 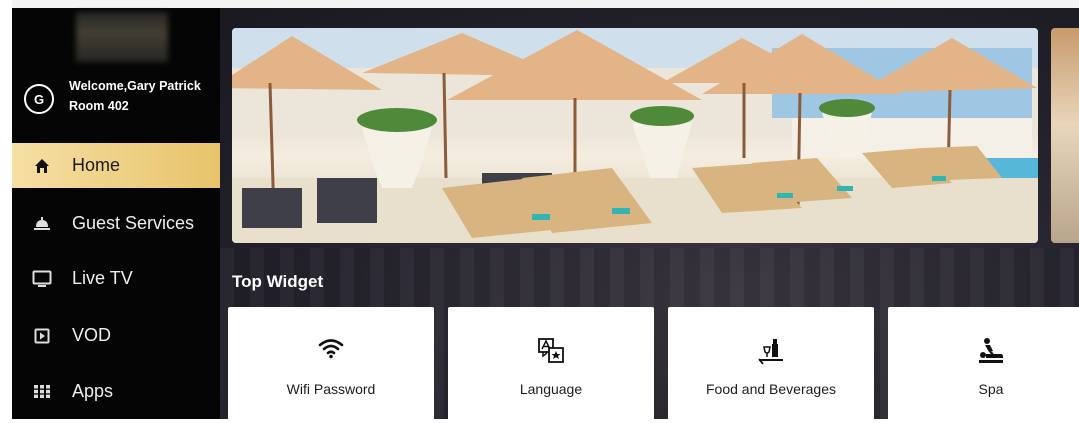 What do you see at coordinates (551, 389) in the screenshot?
I see `widget-label: Language` at bounding box center [551, 389].